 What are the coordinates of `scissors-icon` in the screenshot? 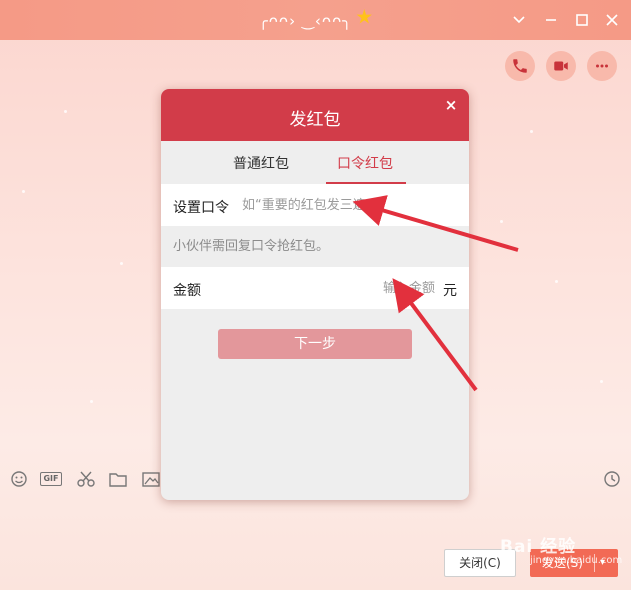 It's located at (86, 479).